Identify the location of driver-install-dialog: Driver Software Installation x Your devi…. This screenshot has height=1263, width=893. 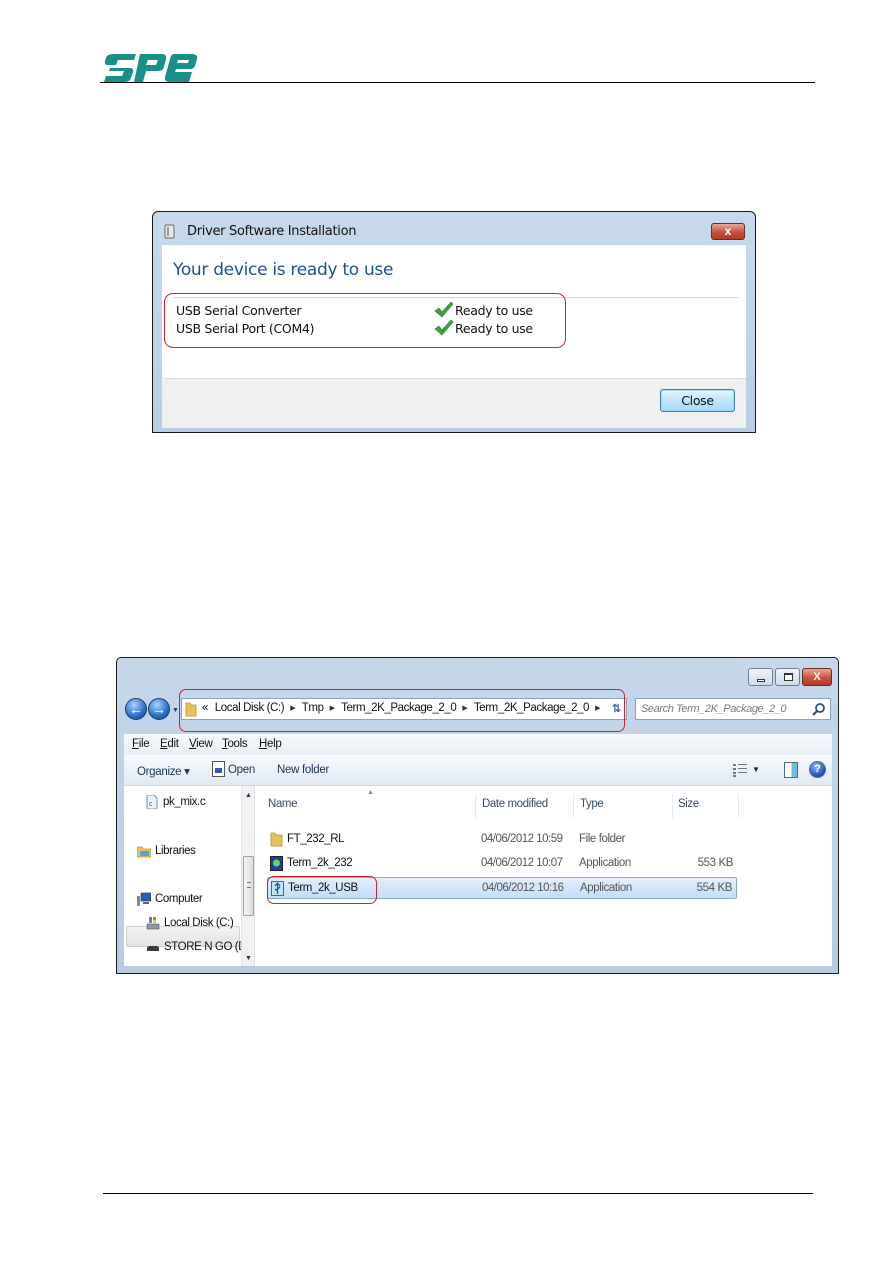
(454, 322).